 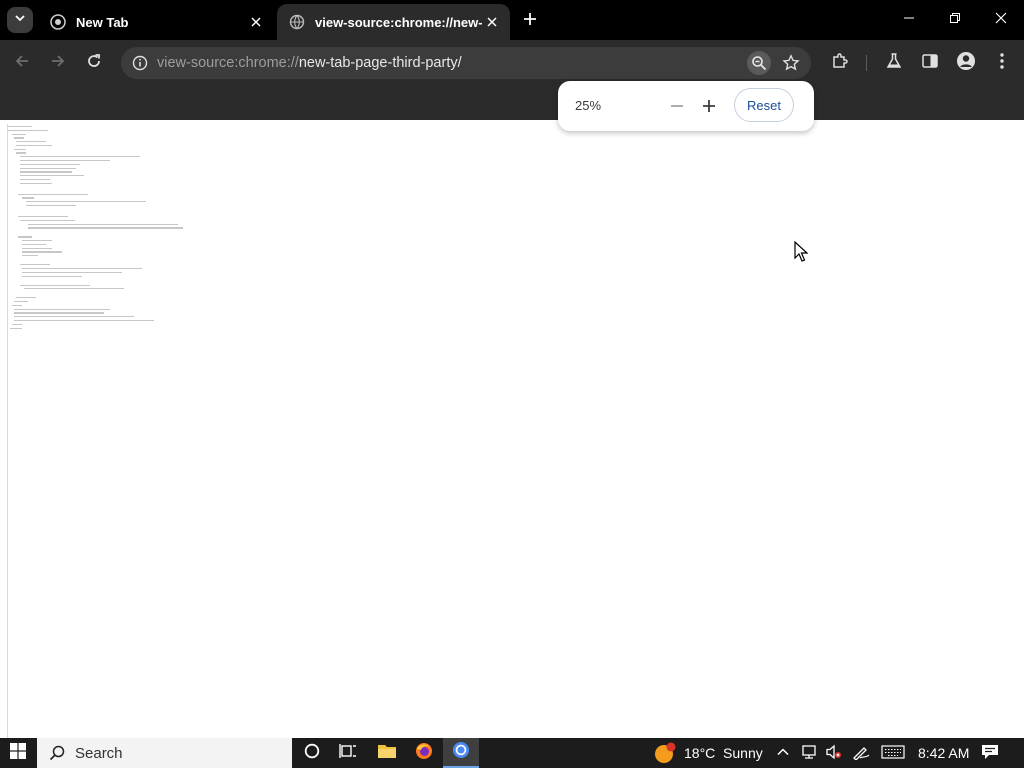 I want to click on menu-button, so click(x=1002, y=63).